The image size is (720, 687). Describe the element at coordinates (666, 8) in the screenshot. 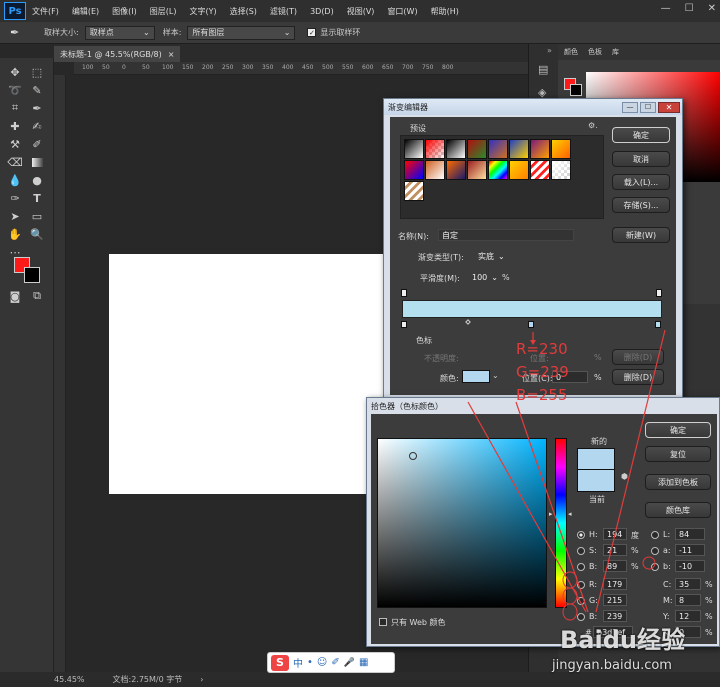

I see `minimize-button: —` at that location.